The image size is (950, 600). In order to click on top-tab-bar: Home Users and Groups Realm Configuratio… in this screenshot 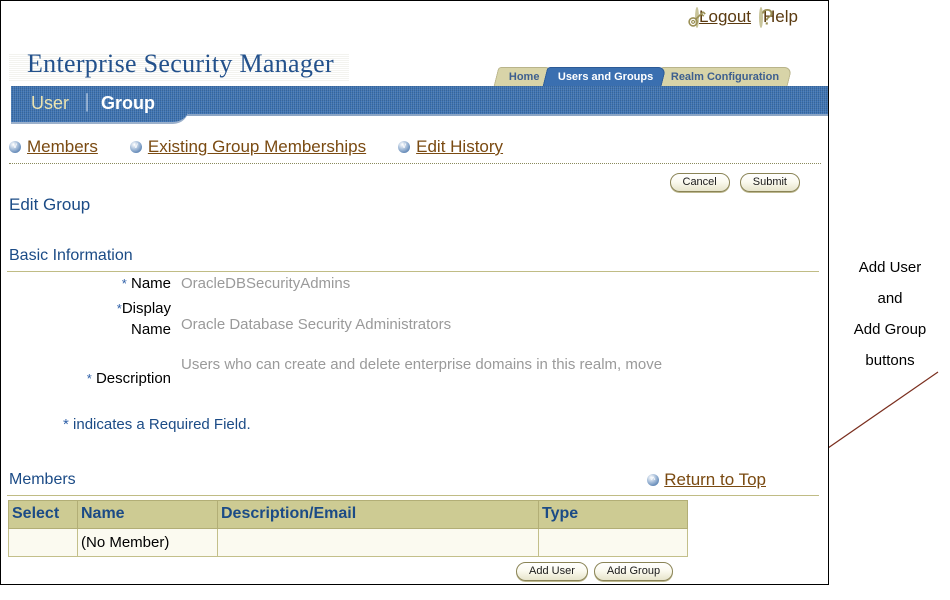, I will do `click(643, 76)`.